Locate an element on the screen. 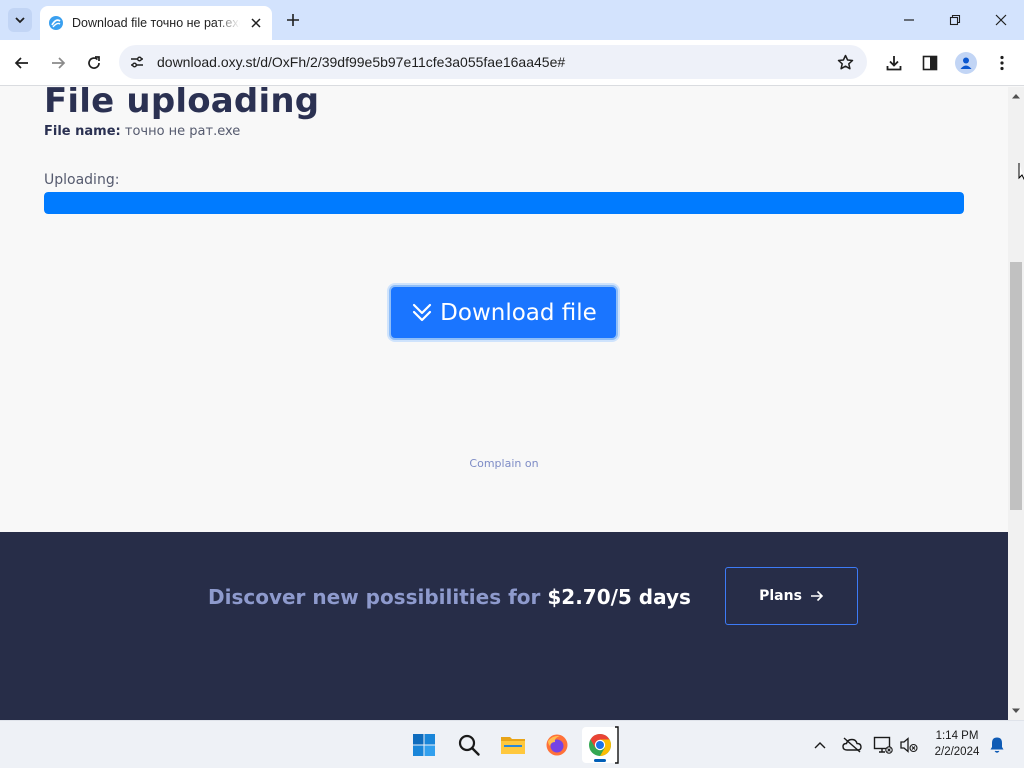 The width and height of the screenshot is (1024, 768). minimize-icon is located at coordinates (909, 20).